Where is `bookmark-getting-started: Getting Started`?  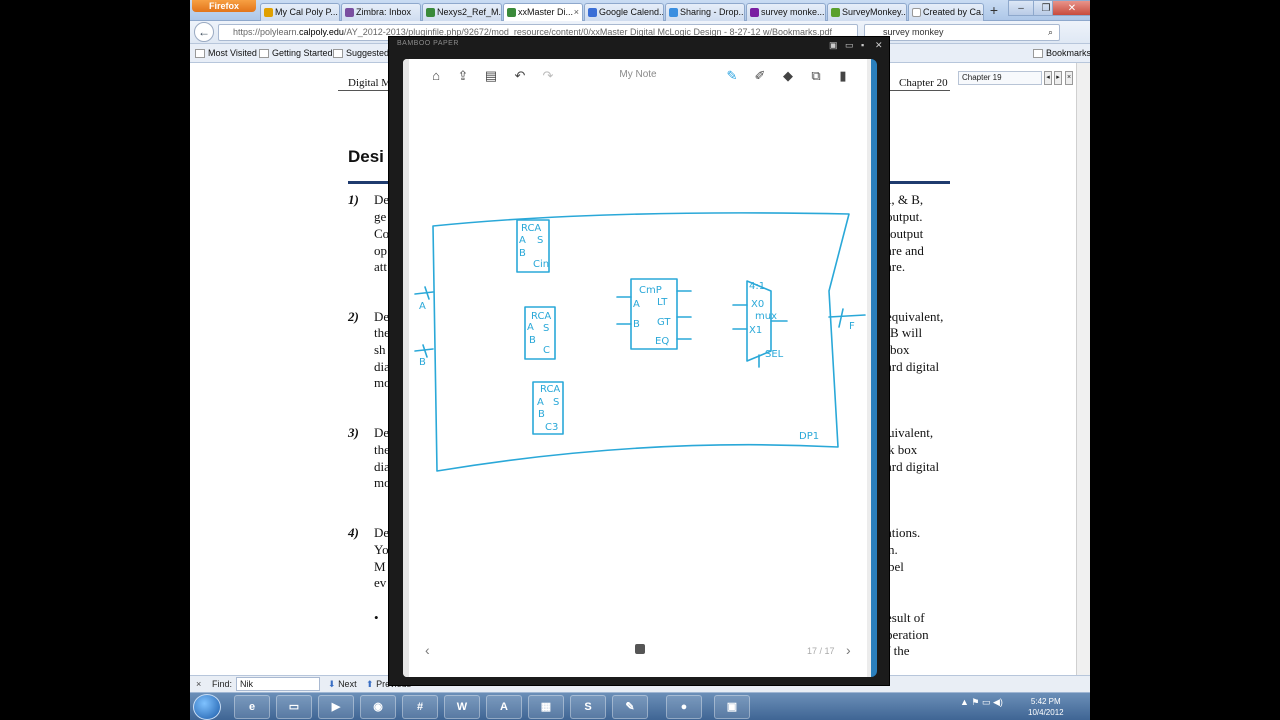 bookmark-getting-started: Getting Started is located at coordinates (295, 53).